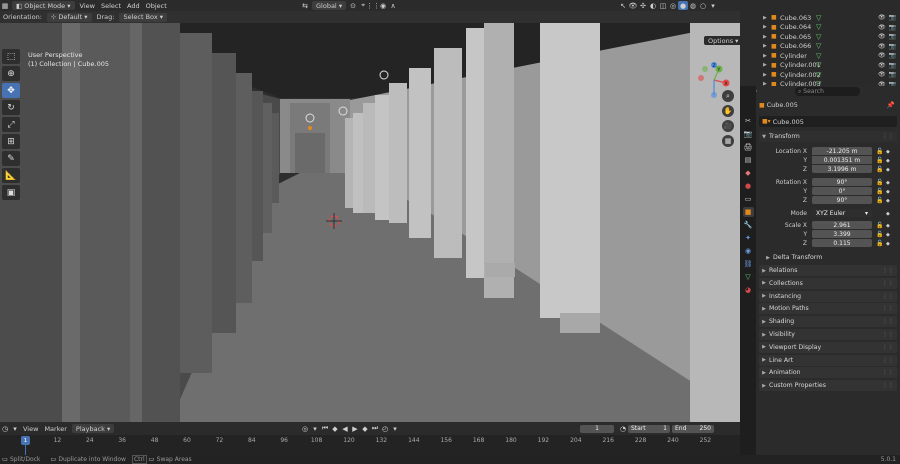 The image size is (900, 464). What do you see at coordinates (722, 40) in the screenshot?
I see `options-dropdown: Options ▾` at bounding box center [722, 40].